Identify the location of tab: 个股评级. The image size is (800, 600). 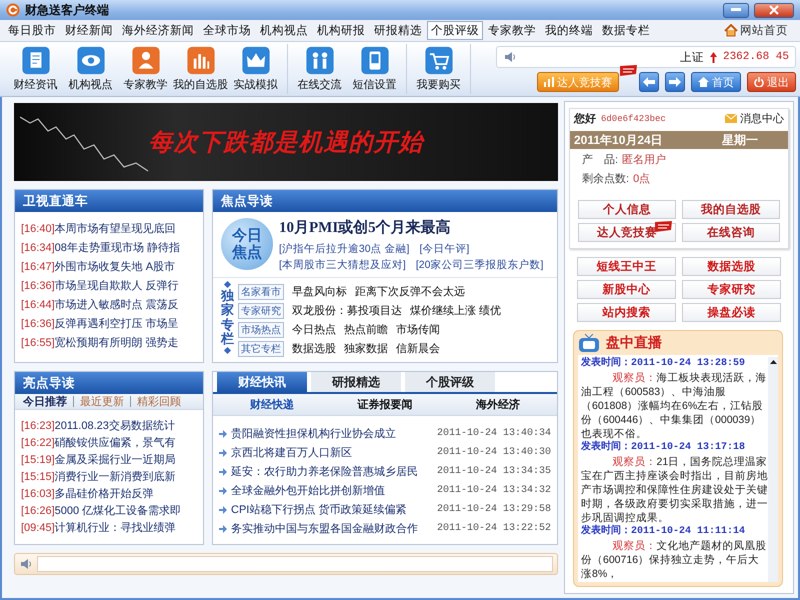
(450, 382).